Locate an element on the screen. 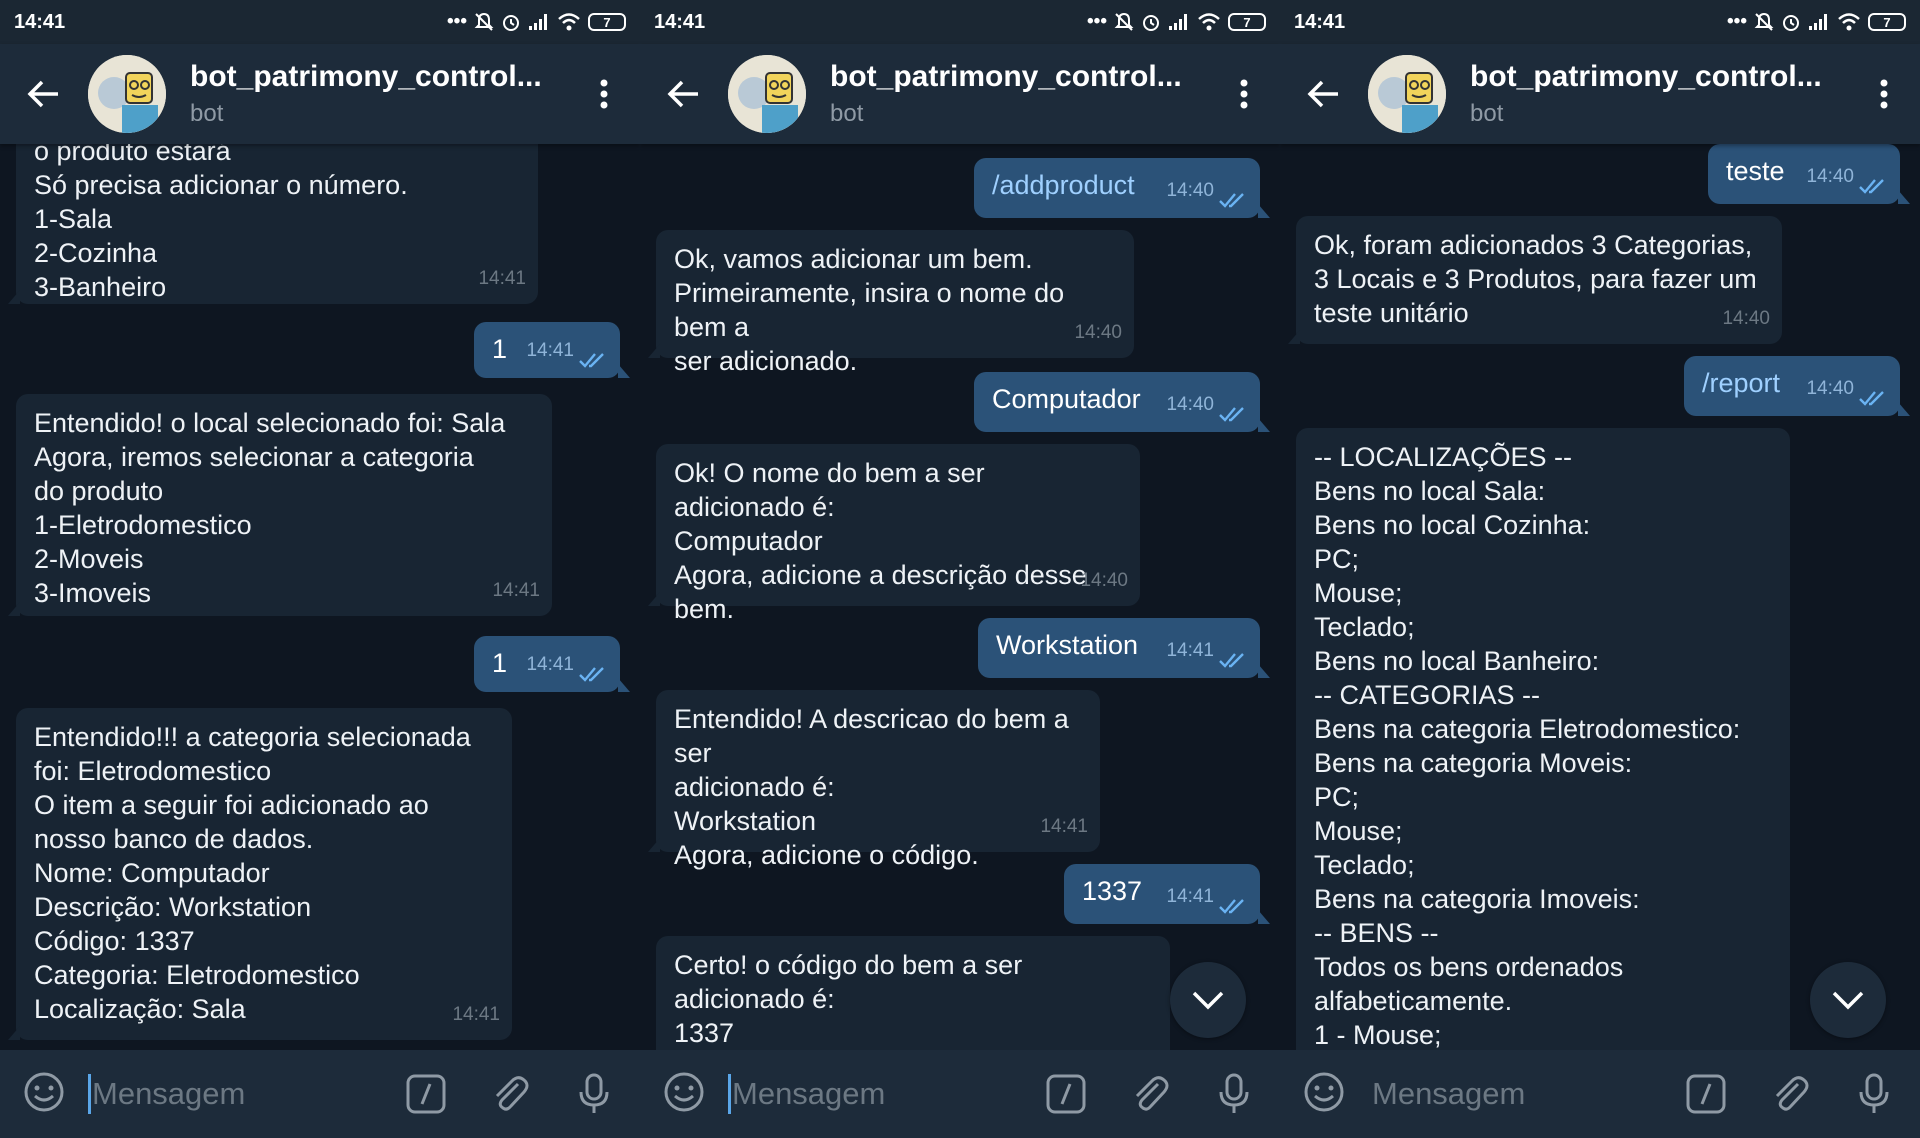 The image size is (1920, 1138). message-outgoing: Computador 14:40 is located at coordinates (1122, 402).